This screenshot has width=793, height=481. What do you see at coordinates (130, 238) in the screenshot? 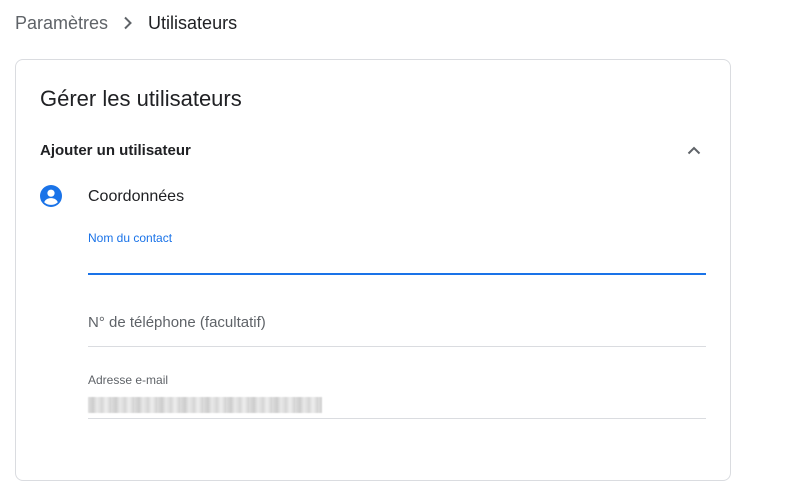
I see `contact-name-label: Nom du contact` at bounding box center [130, 238].